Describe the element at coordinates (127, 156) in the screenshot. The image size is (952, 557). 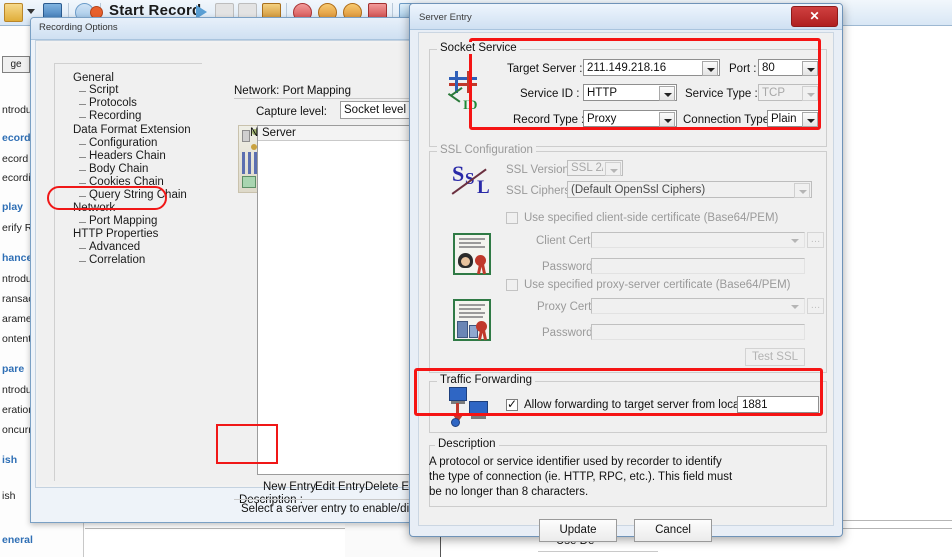
I see `tree-item-headers-chain: Headers Chain` at that location.